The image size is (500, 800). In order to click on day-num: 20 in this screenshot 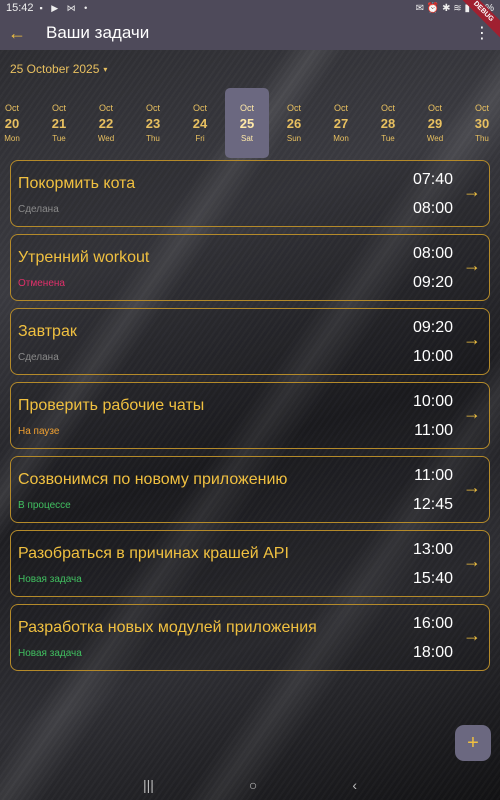, I will do `click(12, 123)`.